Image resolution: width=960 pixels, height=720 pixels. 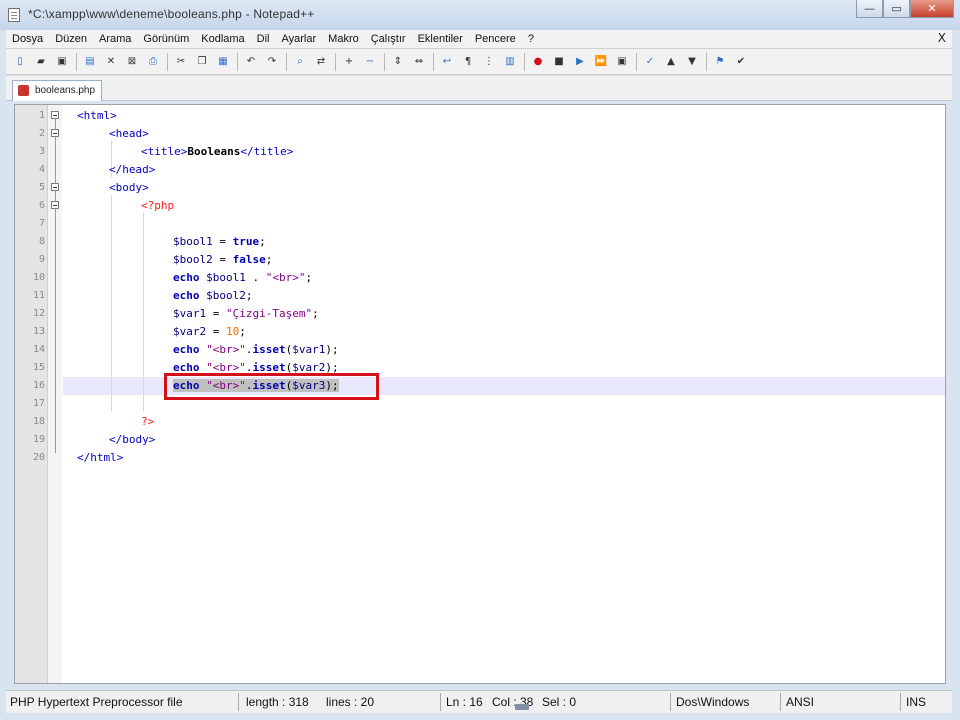 I want to click on menu-ayarlar: Ayarlar, so click(x=299, y=39).